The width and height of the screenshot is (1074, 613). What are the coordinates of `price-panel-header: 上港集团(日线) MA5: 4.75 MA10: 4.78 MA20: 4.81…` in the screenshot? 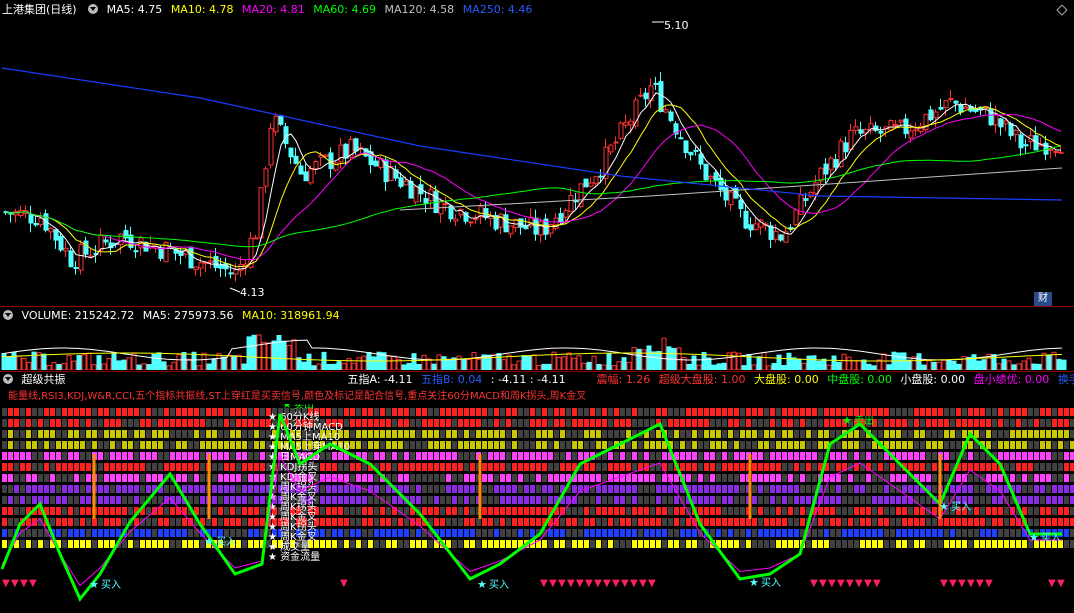 It's located at (537, 10).